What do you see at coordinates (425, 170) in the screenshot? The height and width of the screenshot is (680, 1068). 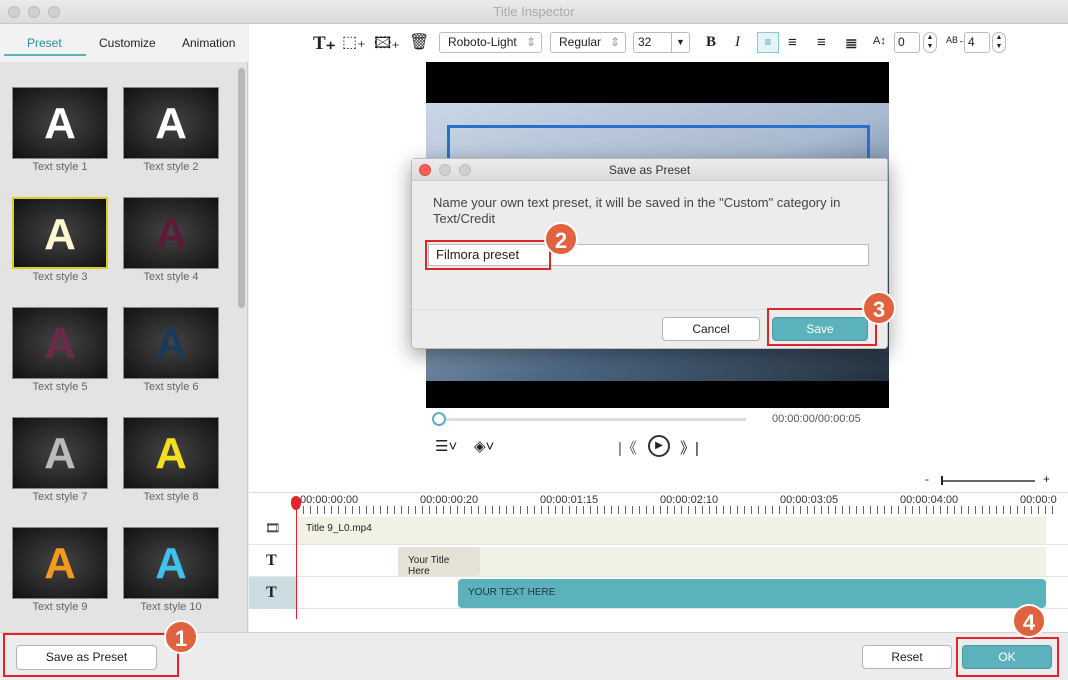 I see `dialog-close-button` at bounding box center [425, 170].